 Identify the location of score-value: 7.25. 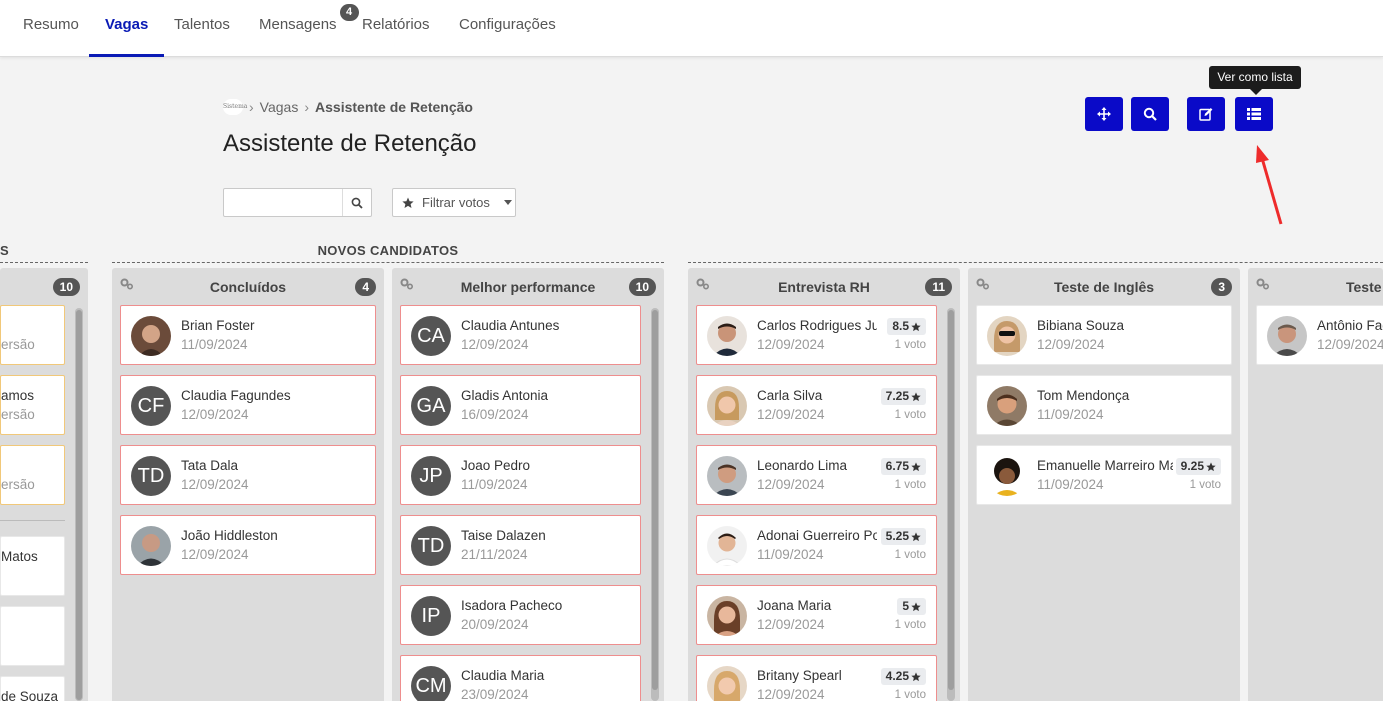
(897, 396).